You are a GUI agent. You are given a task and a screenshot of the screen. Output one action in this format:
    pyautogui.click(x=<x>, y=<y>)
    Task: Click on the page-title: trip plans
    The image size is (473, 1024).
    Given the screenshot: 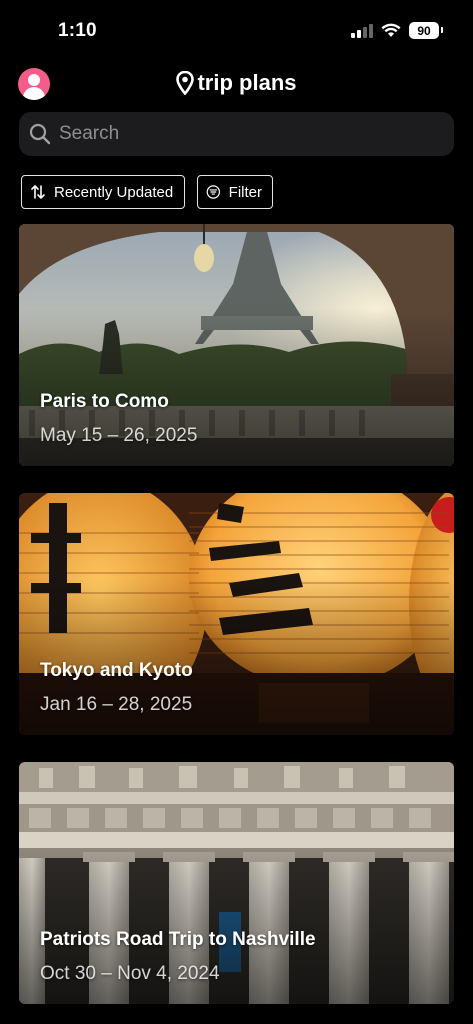 What is the action you would take?
    pyautogui.click(x=236, y=83)
    